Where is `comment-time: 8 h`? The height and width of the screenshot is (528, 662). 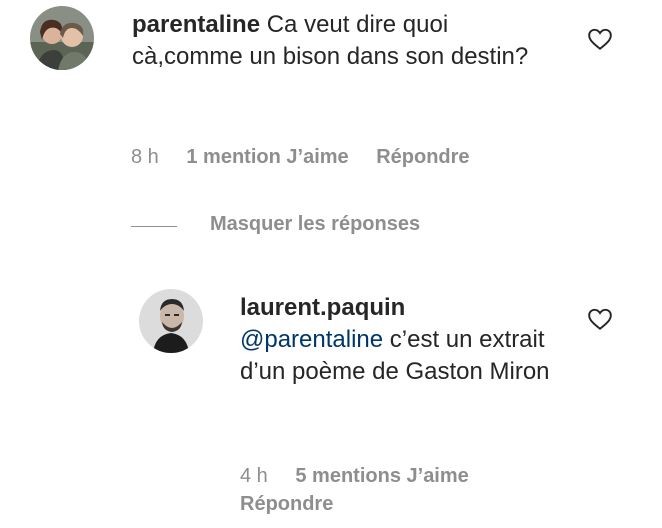
comment-time: 8 h is located at coordinates (145, 157).